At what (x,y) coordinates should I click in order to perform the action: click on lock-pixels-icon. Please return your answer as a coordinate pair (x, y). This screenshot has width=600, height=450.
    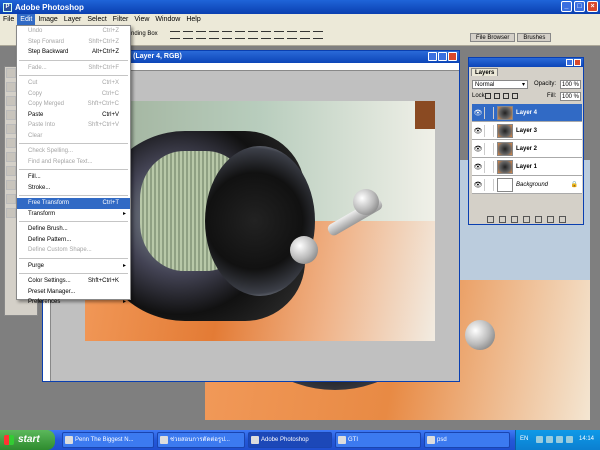
    Looking at the image, I should click on (497, 96).